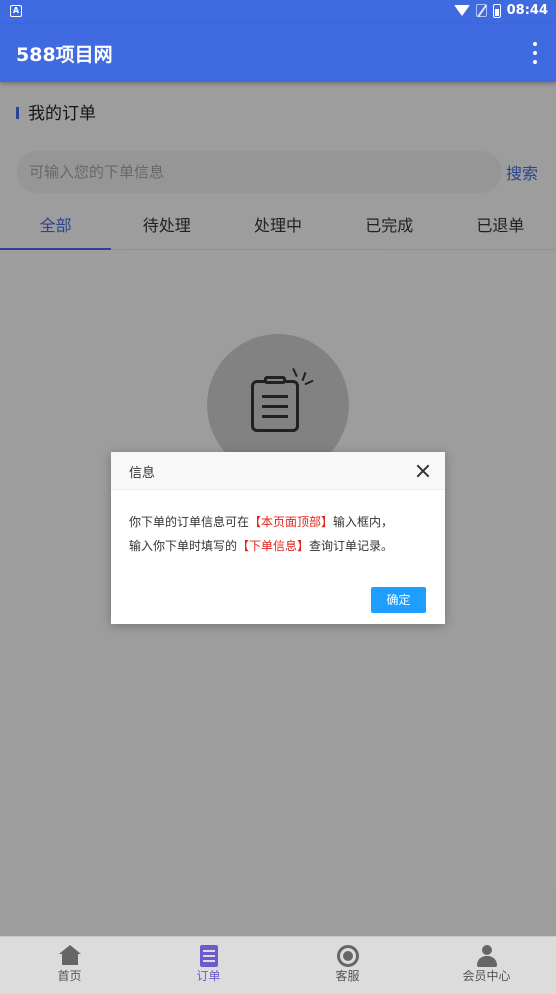  Describe the element at coordinates (69, 965) in the screenshot. I see `nav-home: 首页` at that location.